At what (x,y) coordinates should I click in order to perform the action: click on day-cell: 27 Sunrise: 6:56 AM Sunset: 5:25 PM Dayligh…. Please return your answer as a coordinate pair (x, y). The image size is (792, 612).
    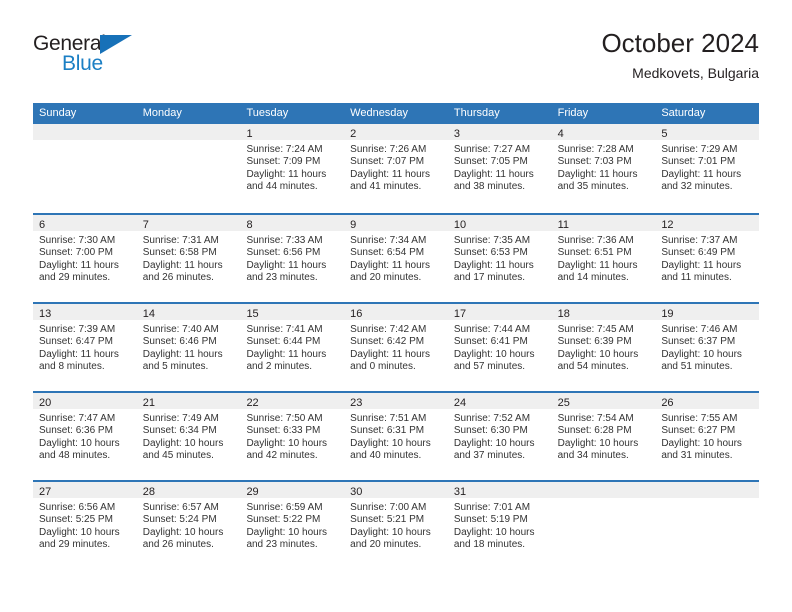
    Looking at the image, I should click on (85, 525).